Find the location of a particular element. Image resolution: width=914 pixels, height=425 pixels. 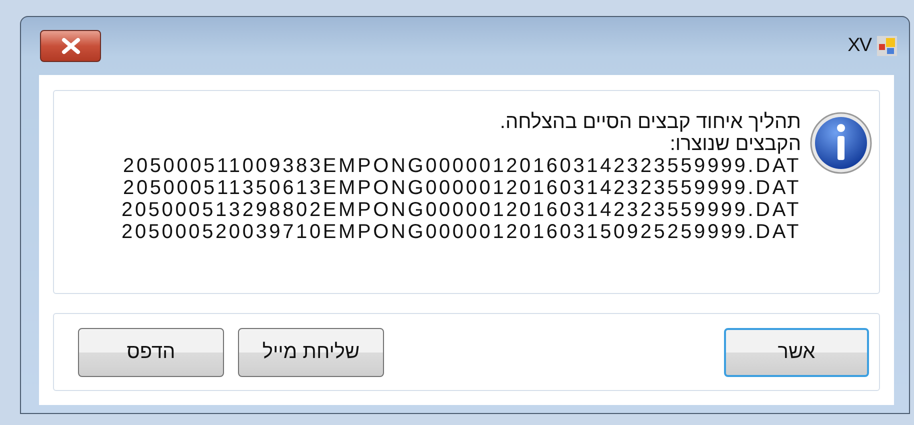

file-name: 205000520039710EMPONG000001201603150925259999.DAT is located at coordinates (461, 232).